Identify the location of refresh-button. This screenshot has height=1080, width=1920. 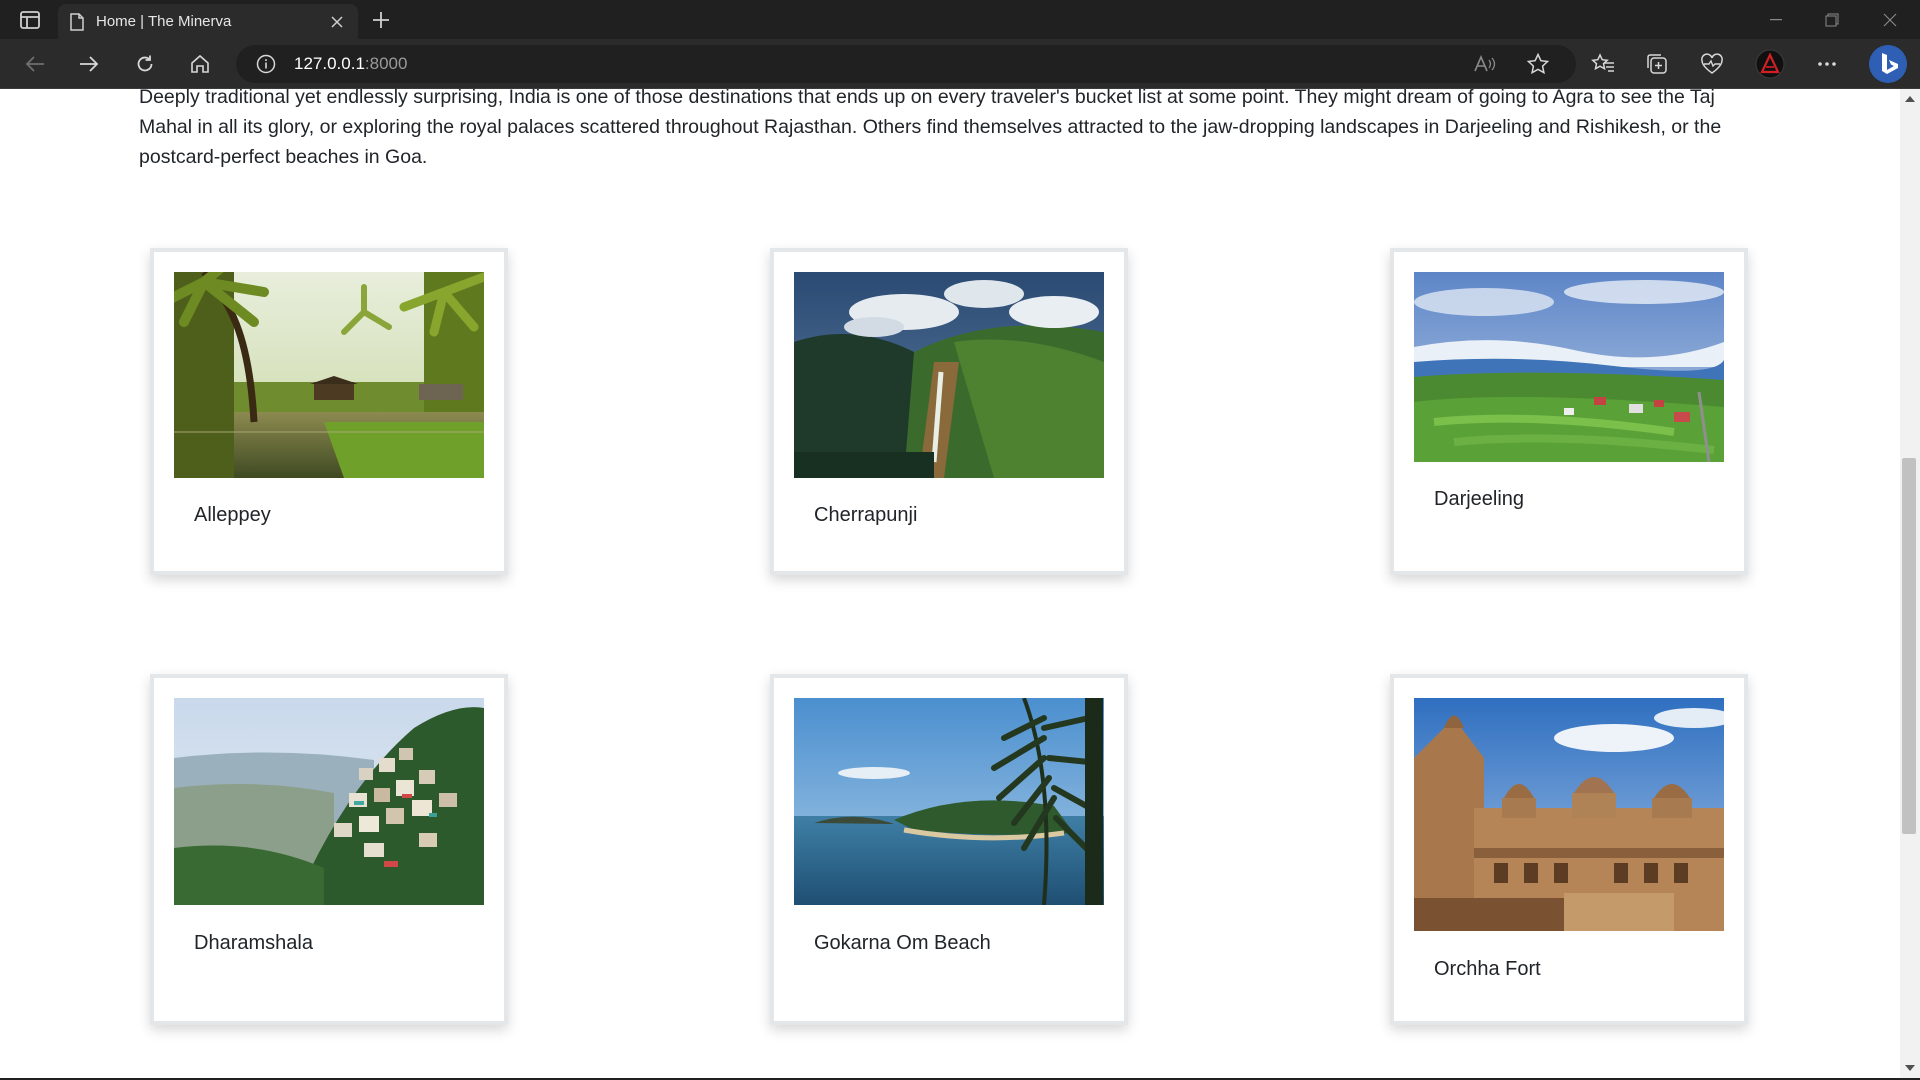
(145, 64).